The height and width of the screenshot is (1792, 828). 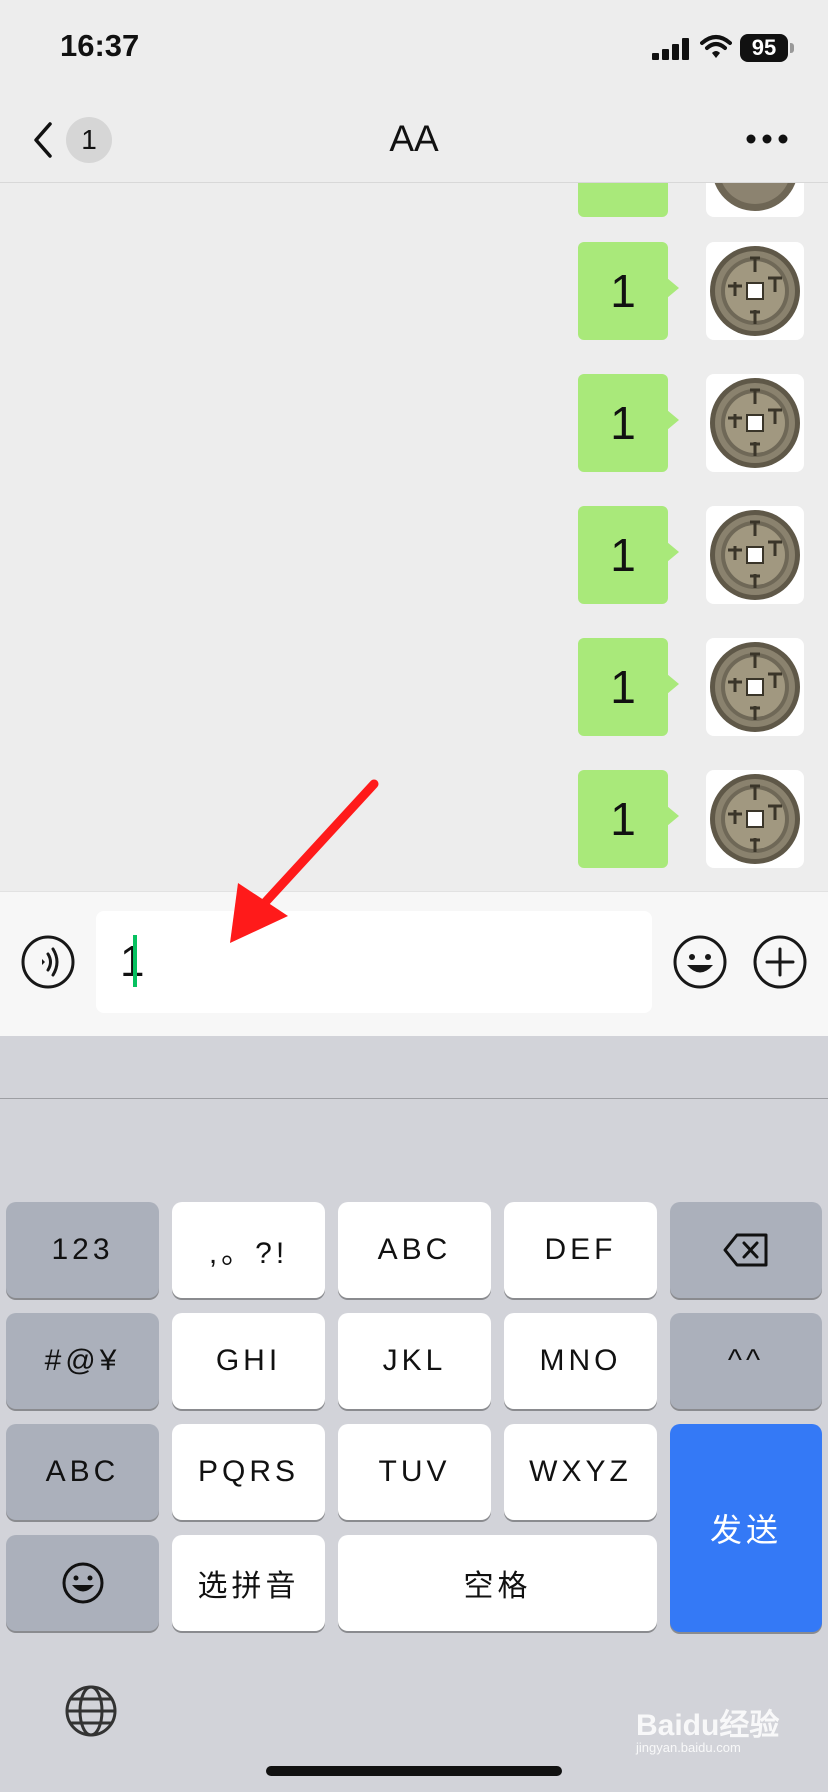 I want to click on chat-title: AA, so click(x=414, y=138).